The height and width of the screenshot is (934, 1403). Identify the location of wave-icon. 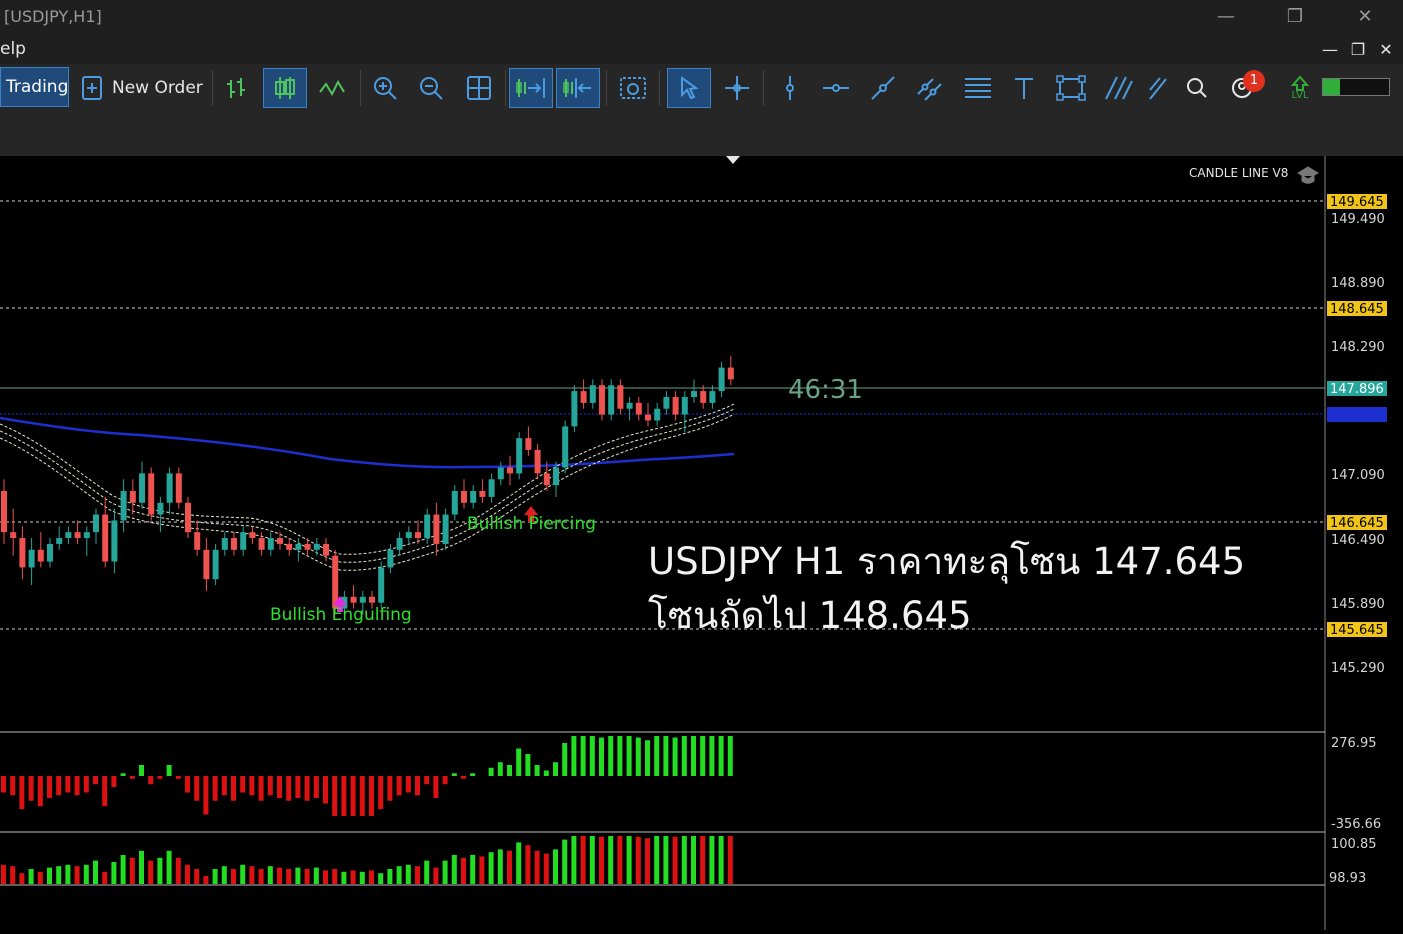
(1119, 88).